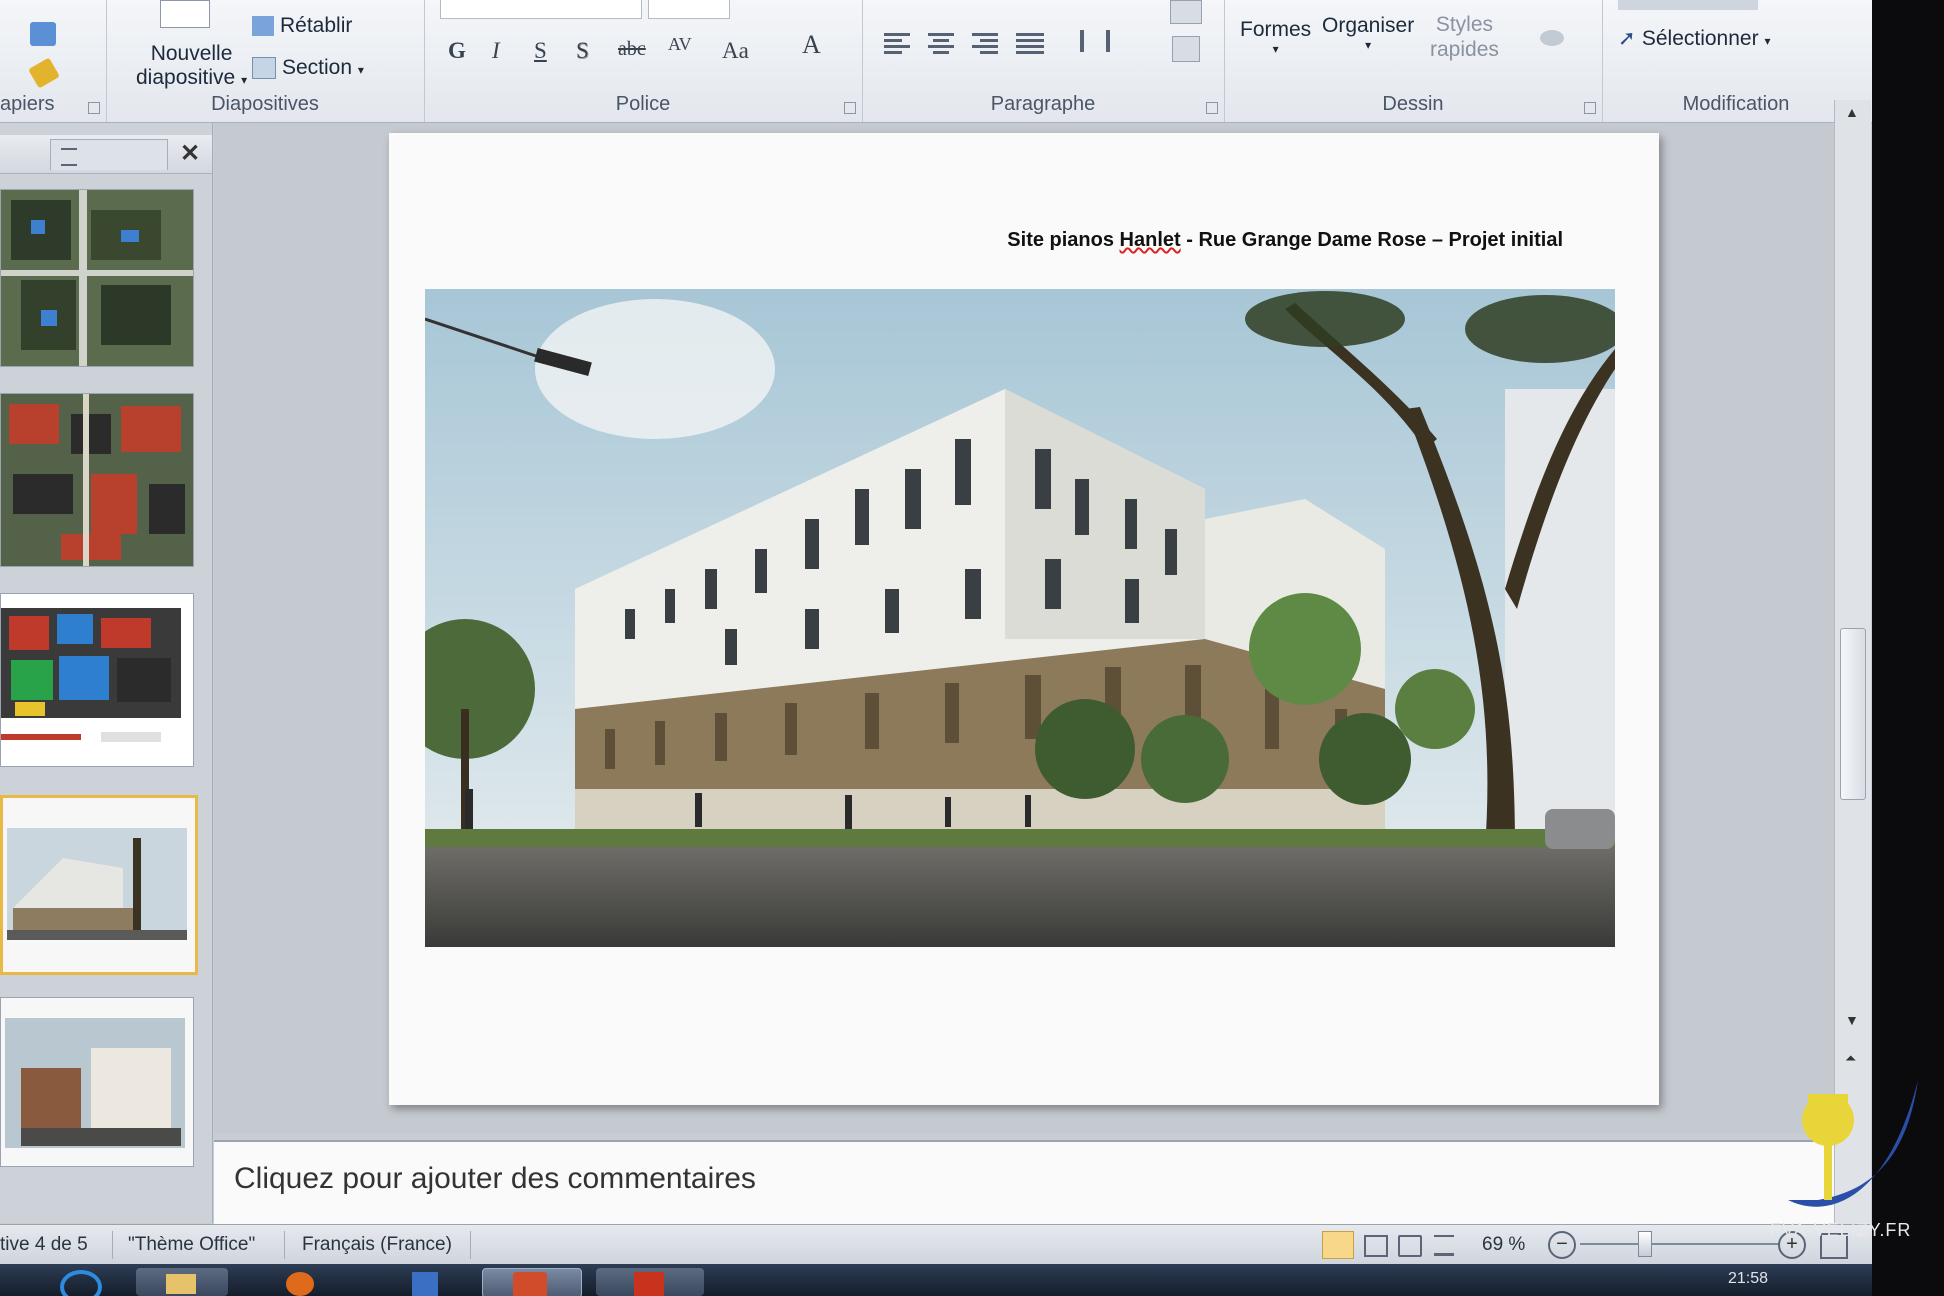 This screenshot has height=1296, width=1944. What do you see at coordinates (1645, 1244) in the screenshot?
I see `zoom-slider-thumb` at bounding box center [1645, 1244].